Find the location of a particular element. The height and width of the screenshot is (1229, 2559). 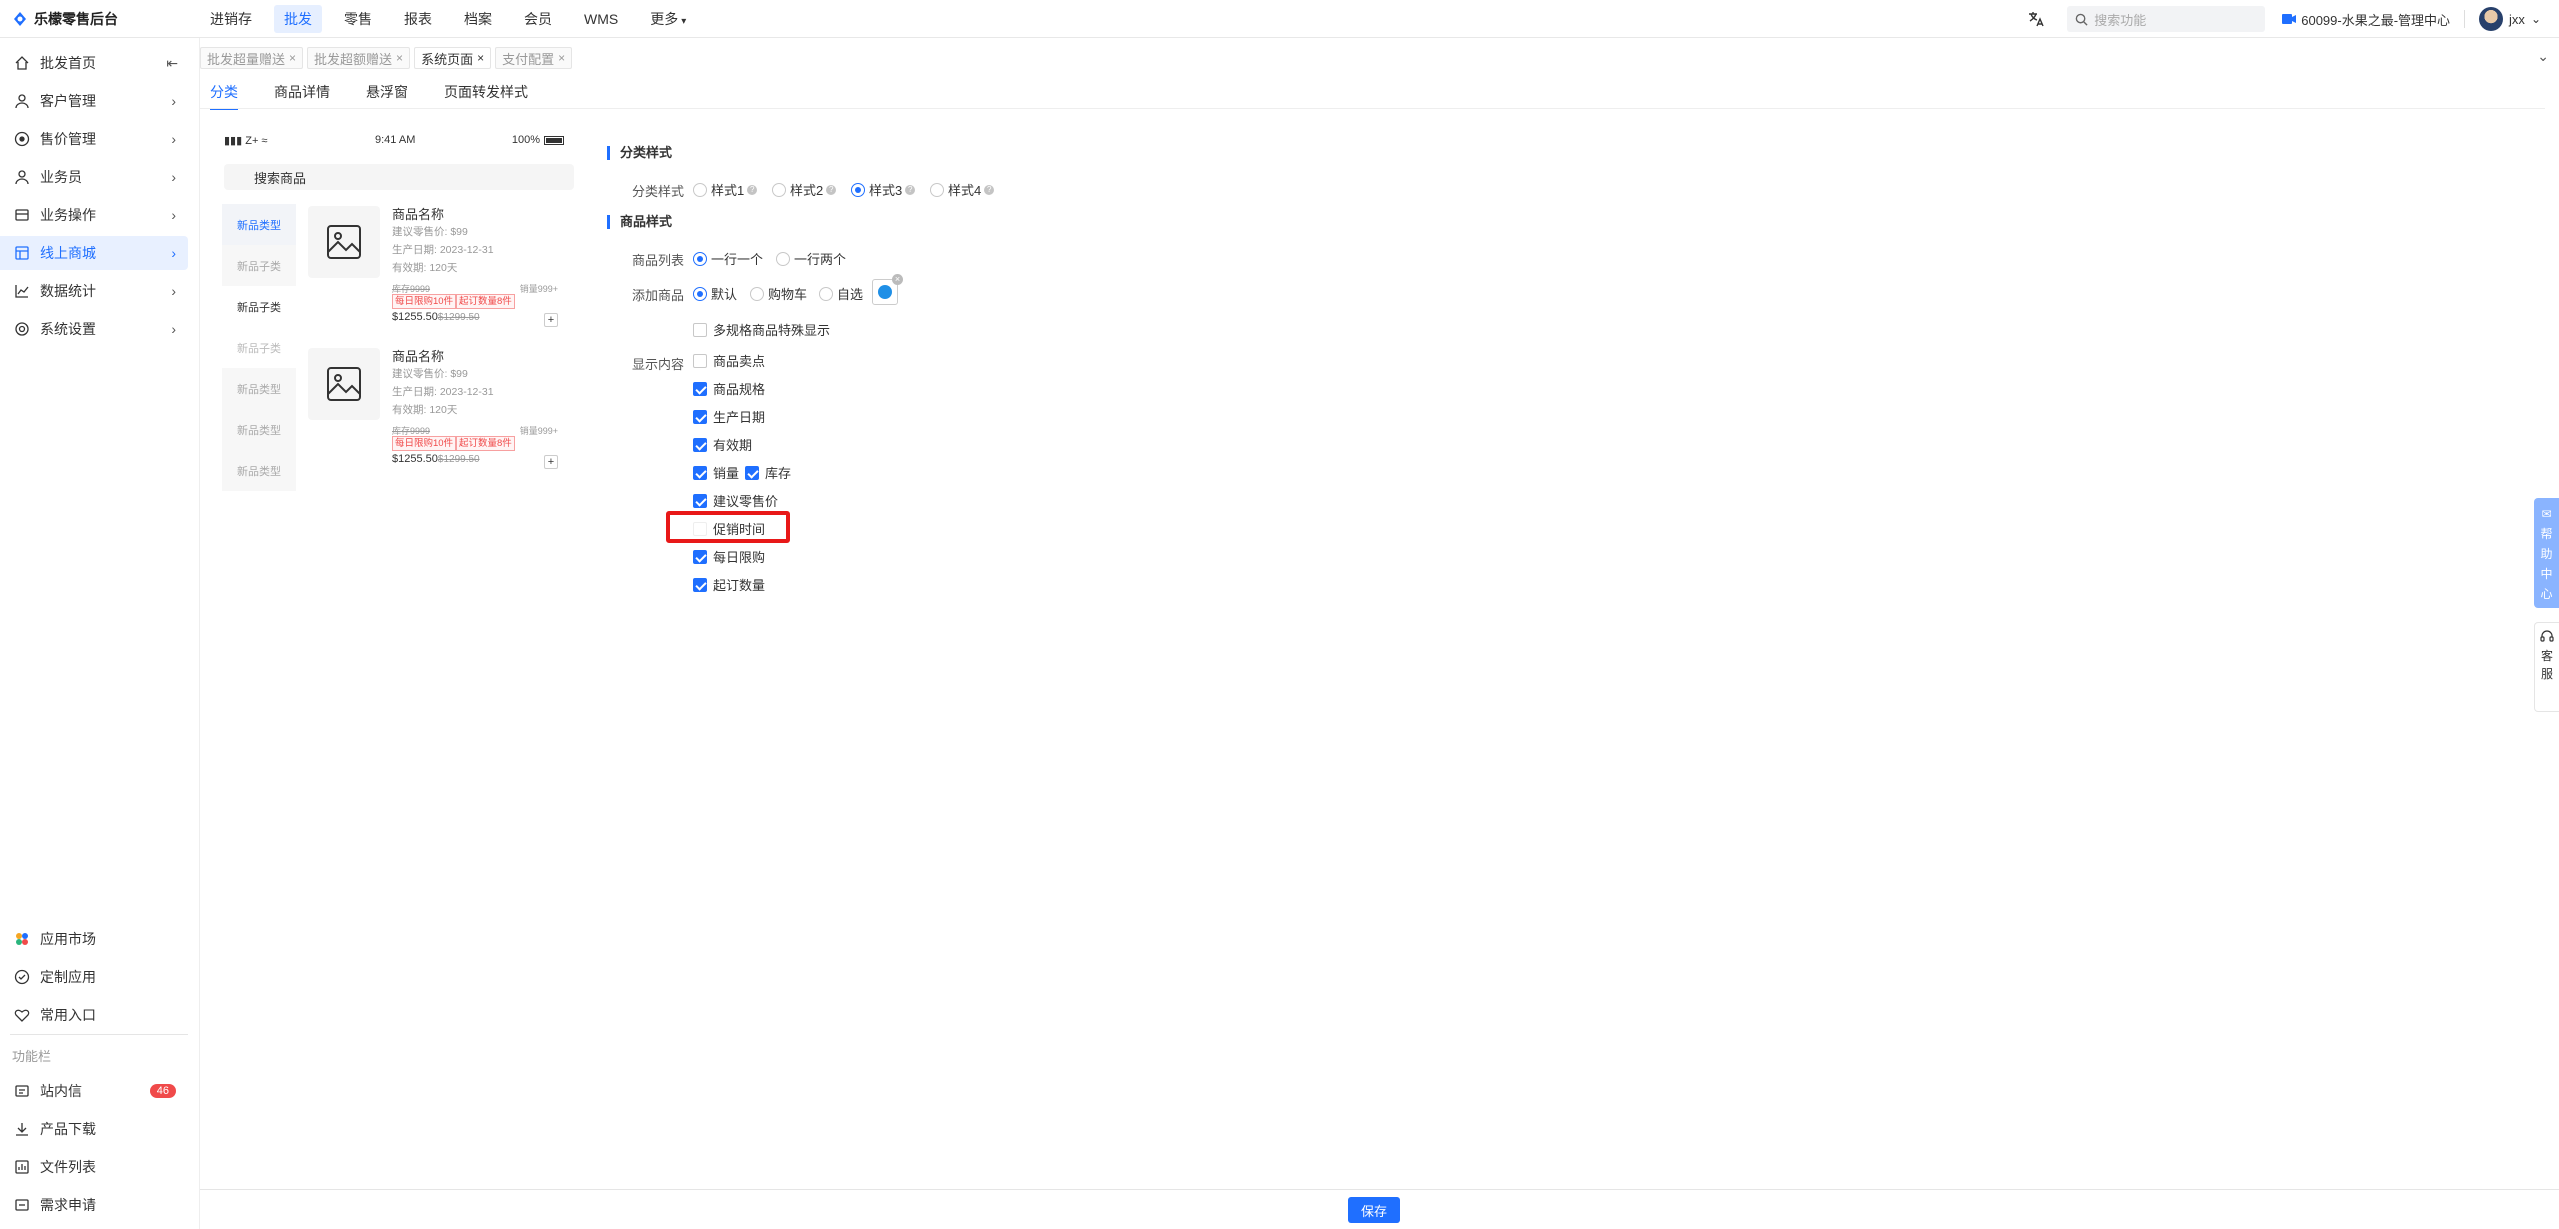

list-option-double: 一行两个 is located at coordinates (811, 258).